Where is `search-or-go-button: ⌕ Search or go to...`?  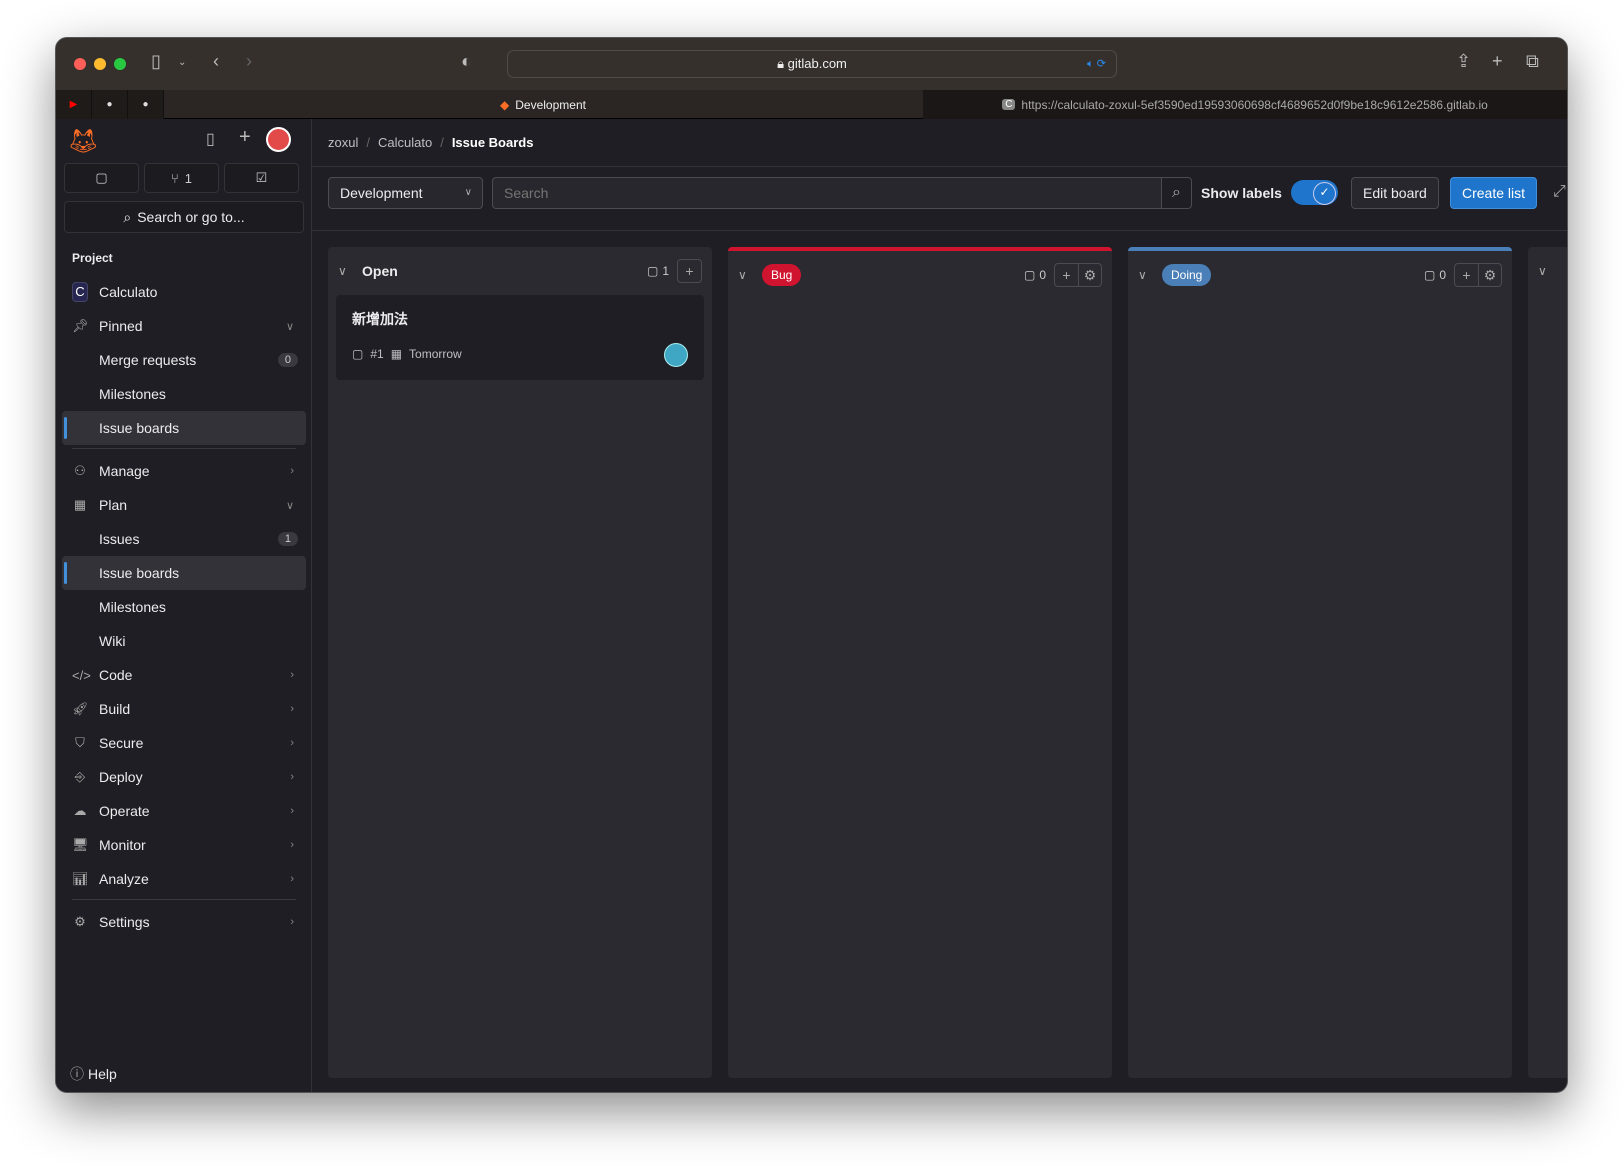
search-or-go-button: ⌕ Search or go to... is located at coordinates (184, 217).